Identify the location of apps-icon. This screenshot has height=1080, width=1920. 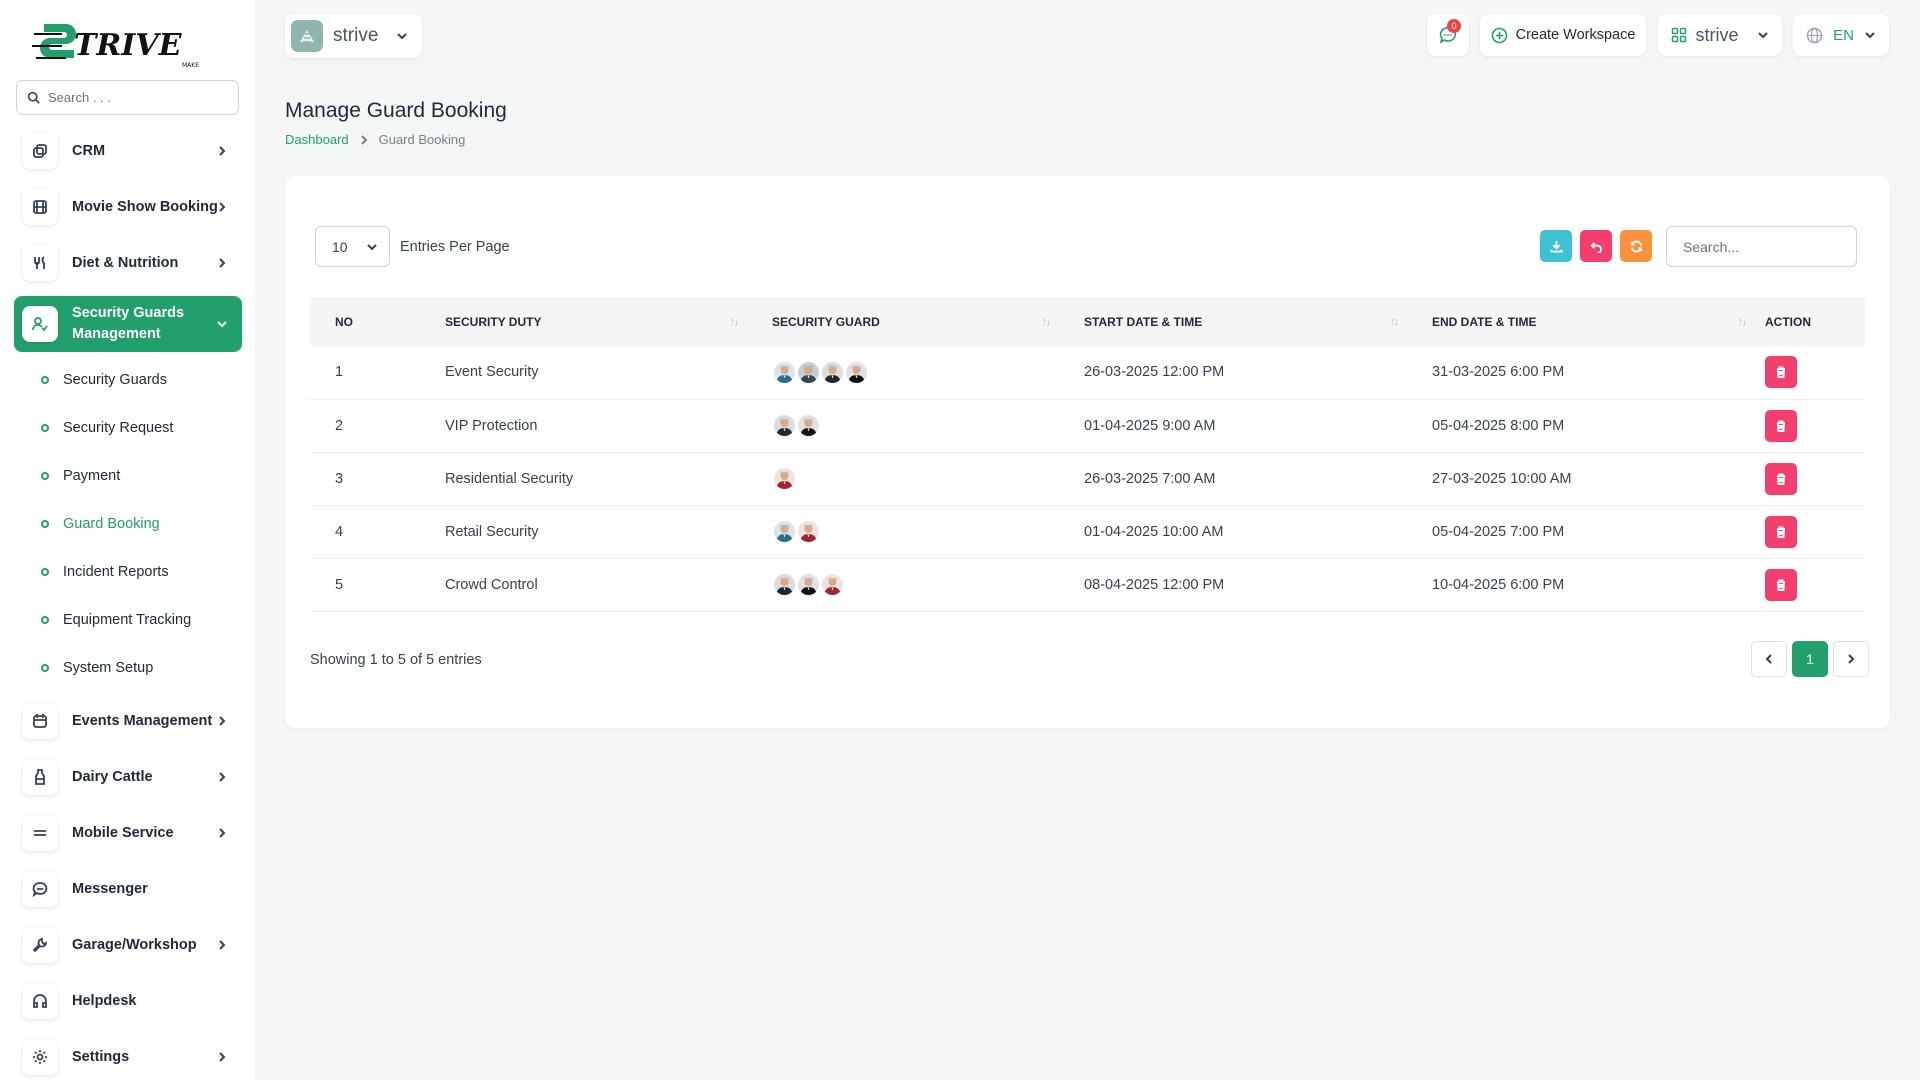
(1679, 35).